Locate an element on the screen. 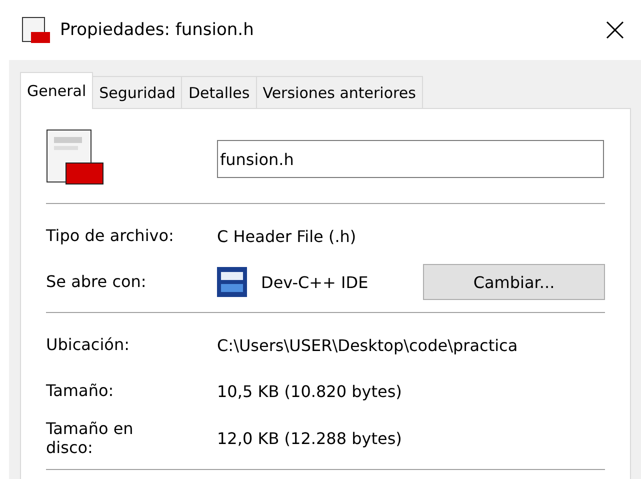 This screenshot has width=641, height=479. tab: Versiones anteriores is located at coordinates (339, 92).